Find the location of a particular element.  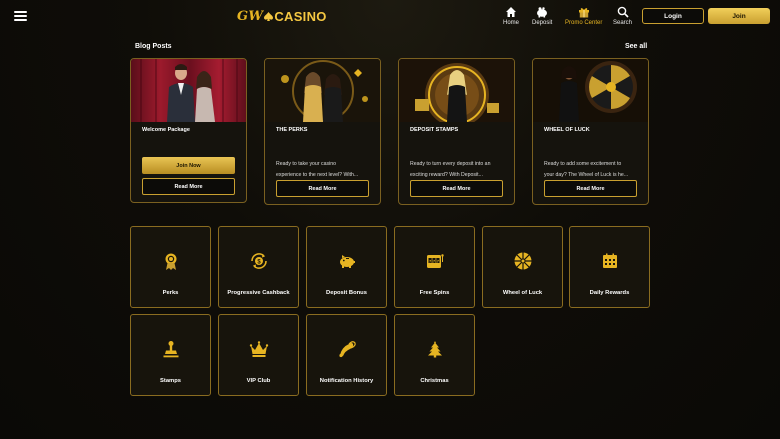

nav-promo-label: Promo Center is located at coordinates (584, 23).